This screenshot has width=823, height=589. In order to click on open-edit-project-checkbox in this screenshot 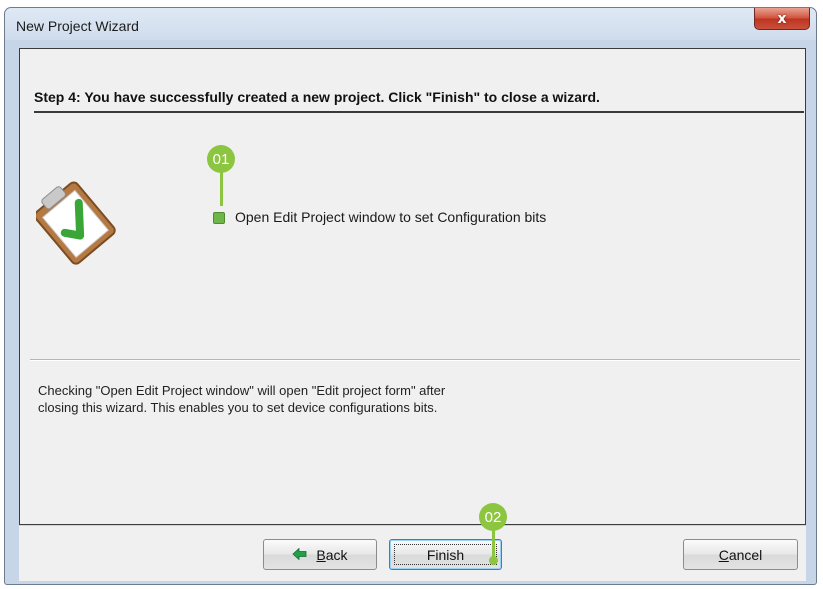, I will do `click(219, 218)`.